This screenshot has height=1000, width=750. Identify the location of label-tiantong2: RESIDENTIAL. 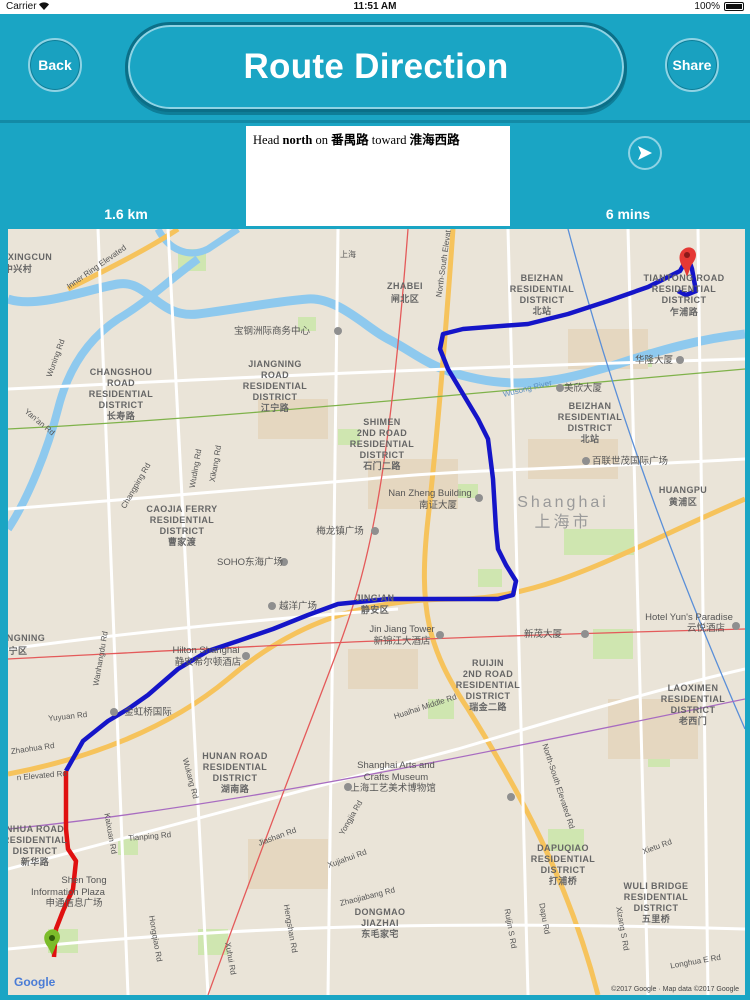
(684, 289).